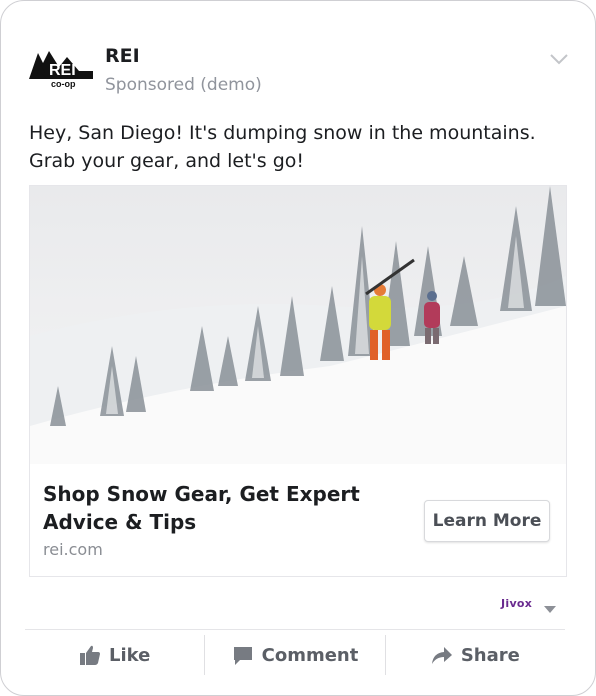  I want to click on thumbs-up-icon, so click(89, 655).